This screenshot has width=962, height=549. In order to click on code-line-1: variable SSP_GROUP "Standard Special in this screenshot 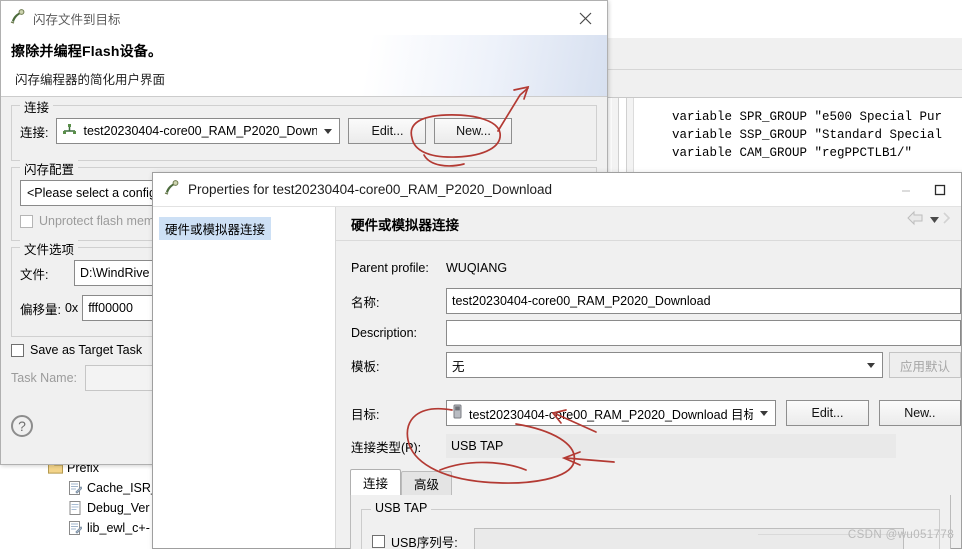, I will do `click(807, 135)`.